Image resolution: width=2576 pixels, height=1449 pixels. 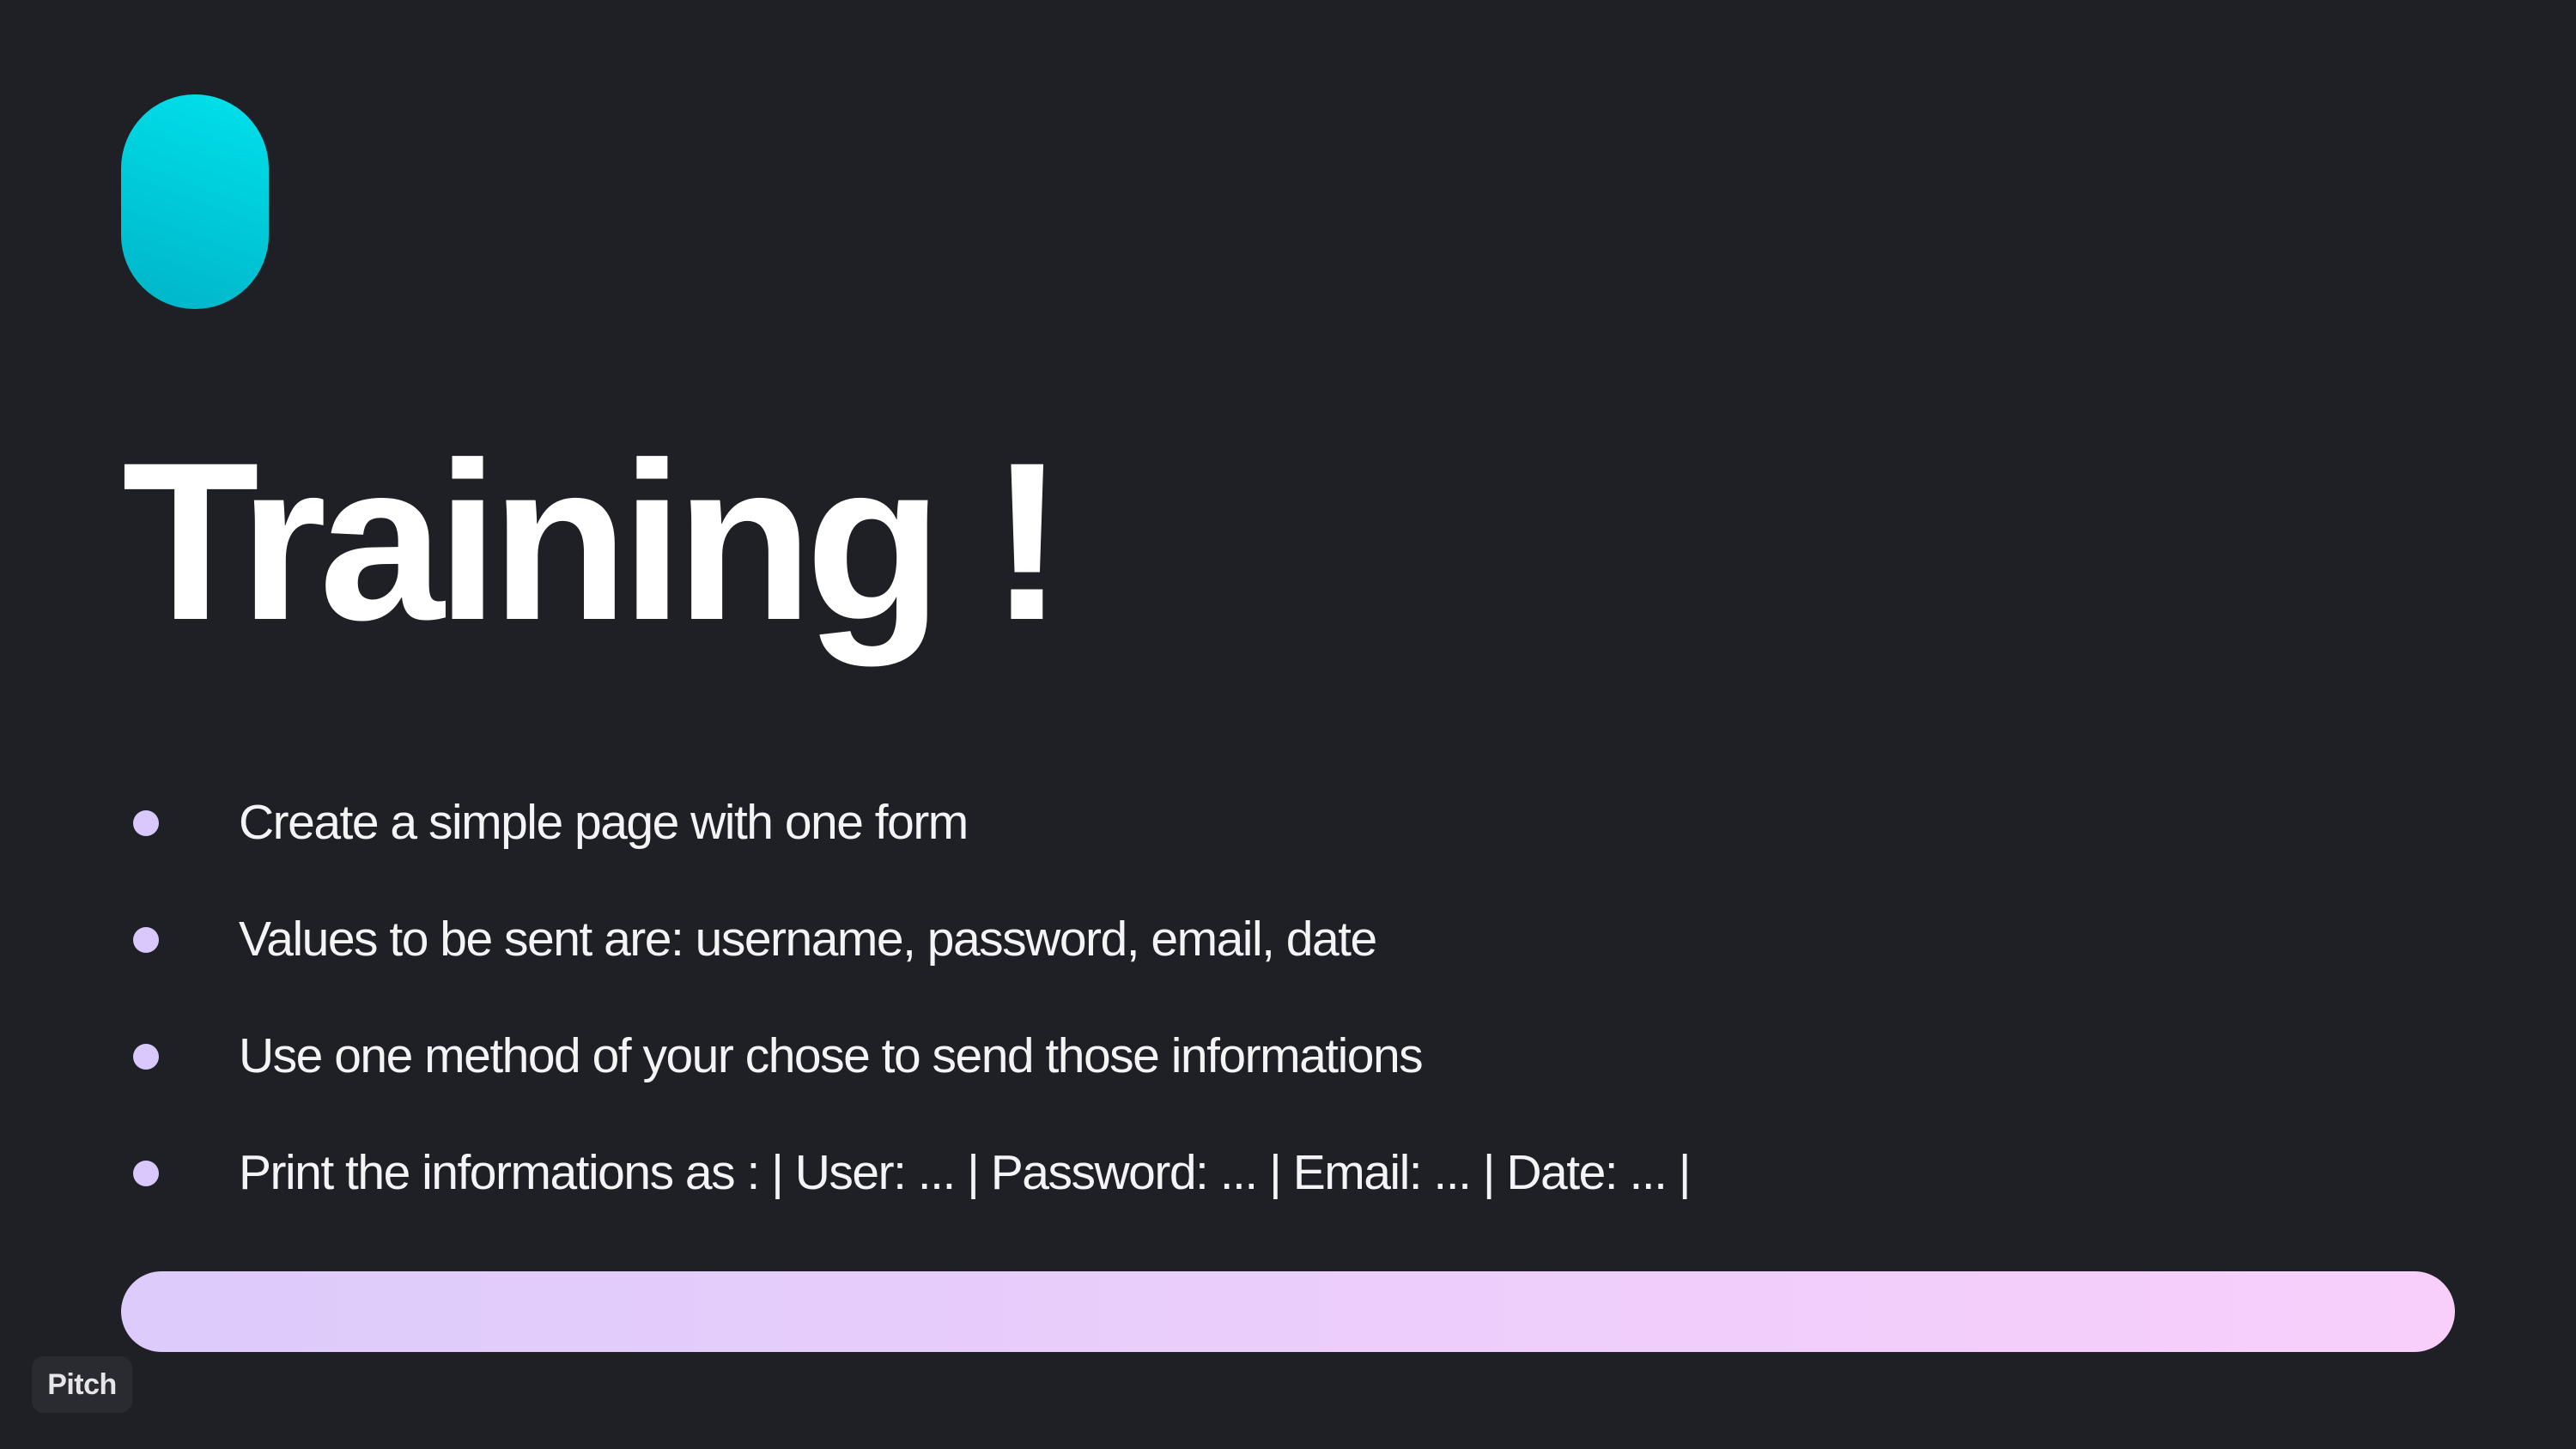 What do you see at coordinates (604, 822) in the screenshot?
I see `bullet-text: Create a simple page with one form` at bounding box center [604, 822].